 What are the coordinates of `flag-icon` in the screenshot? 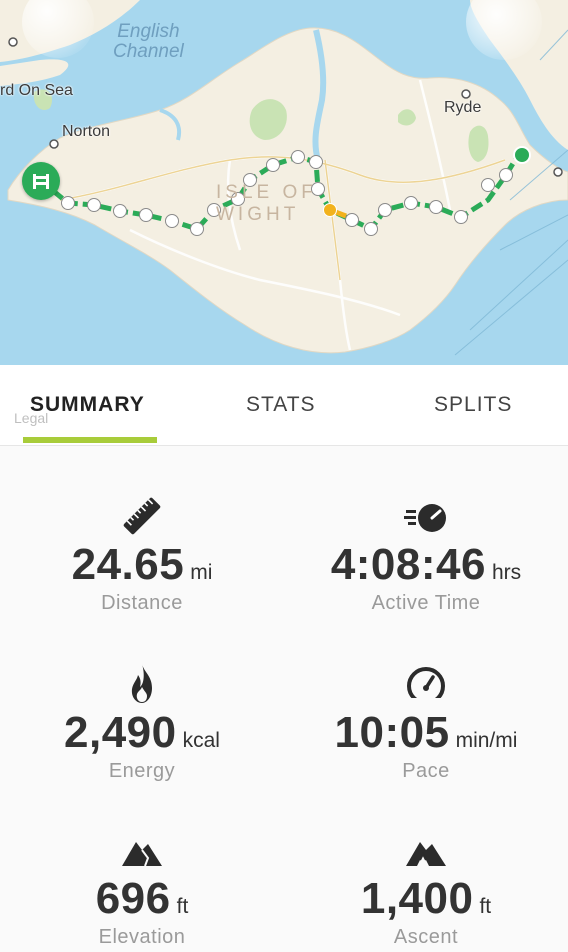 It's located at (41, 181).